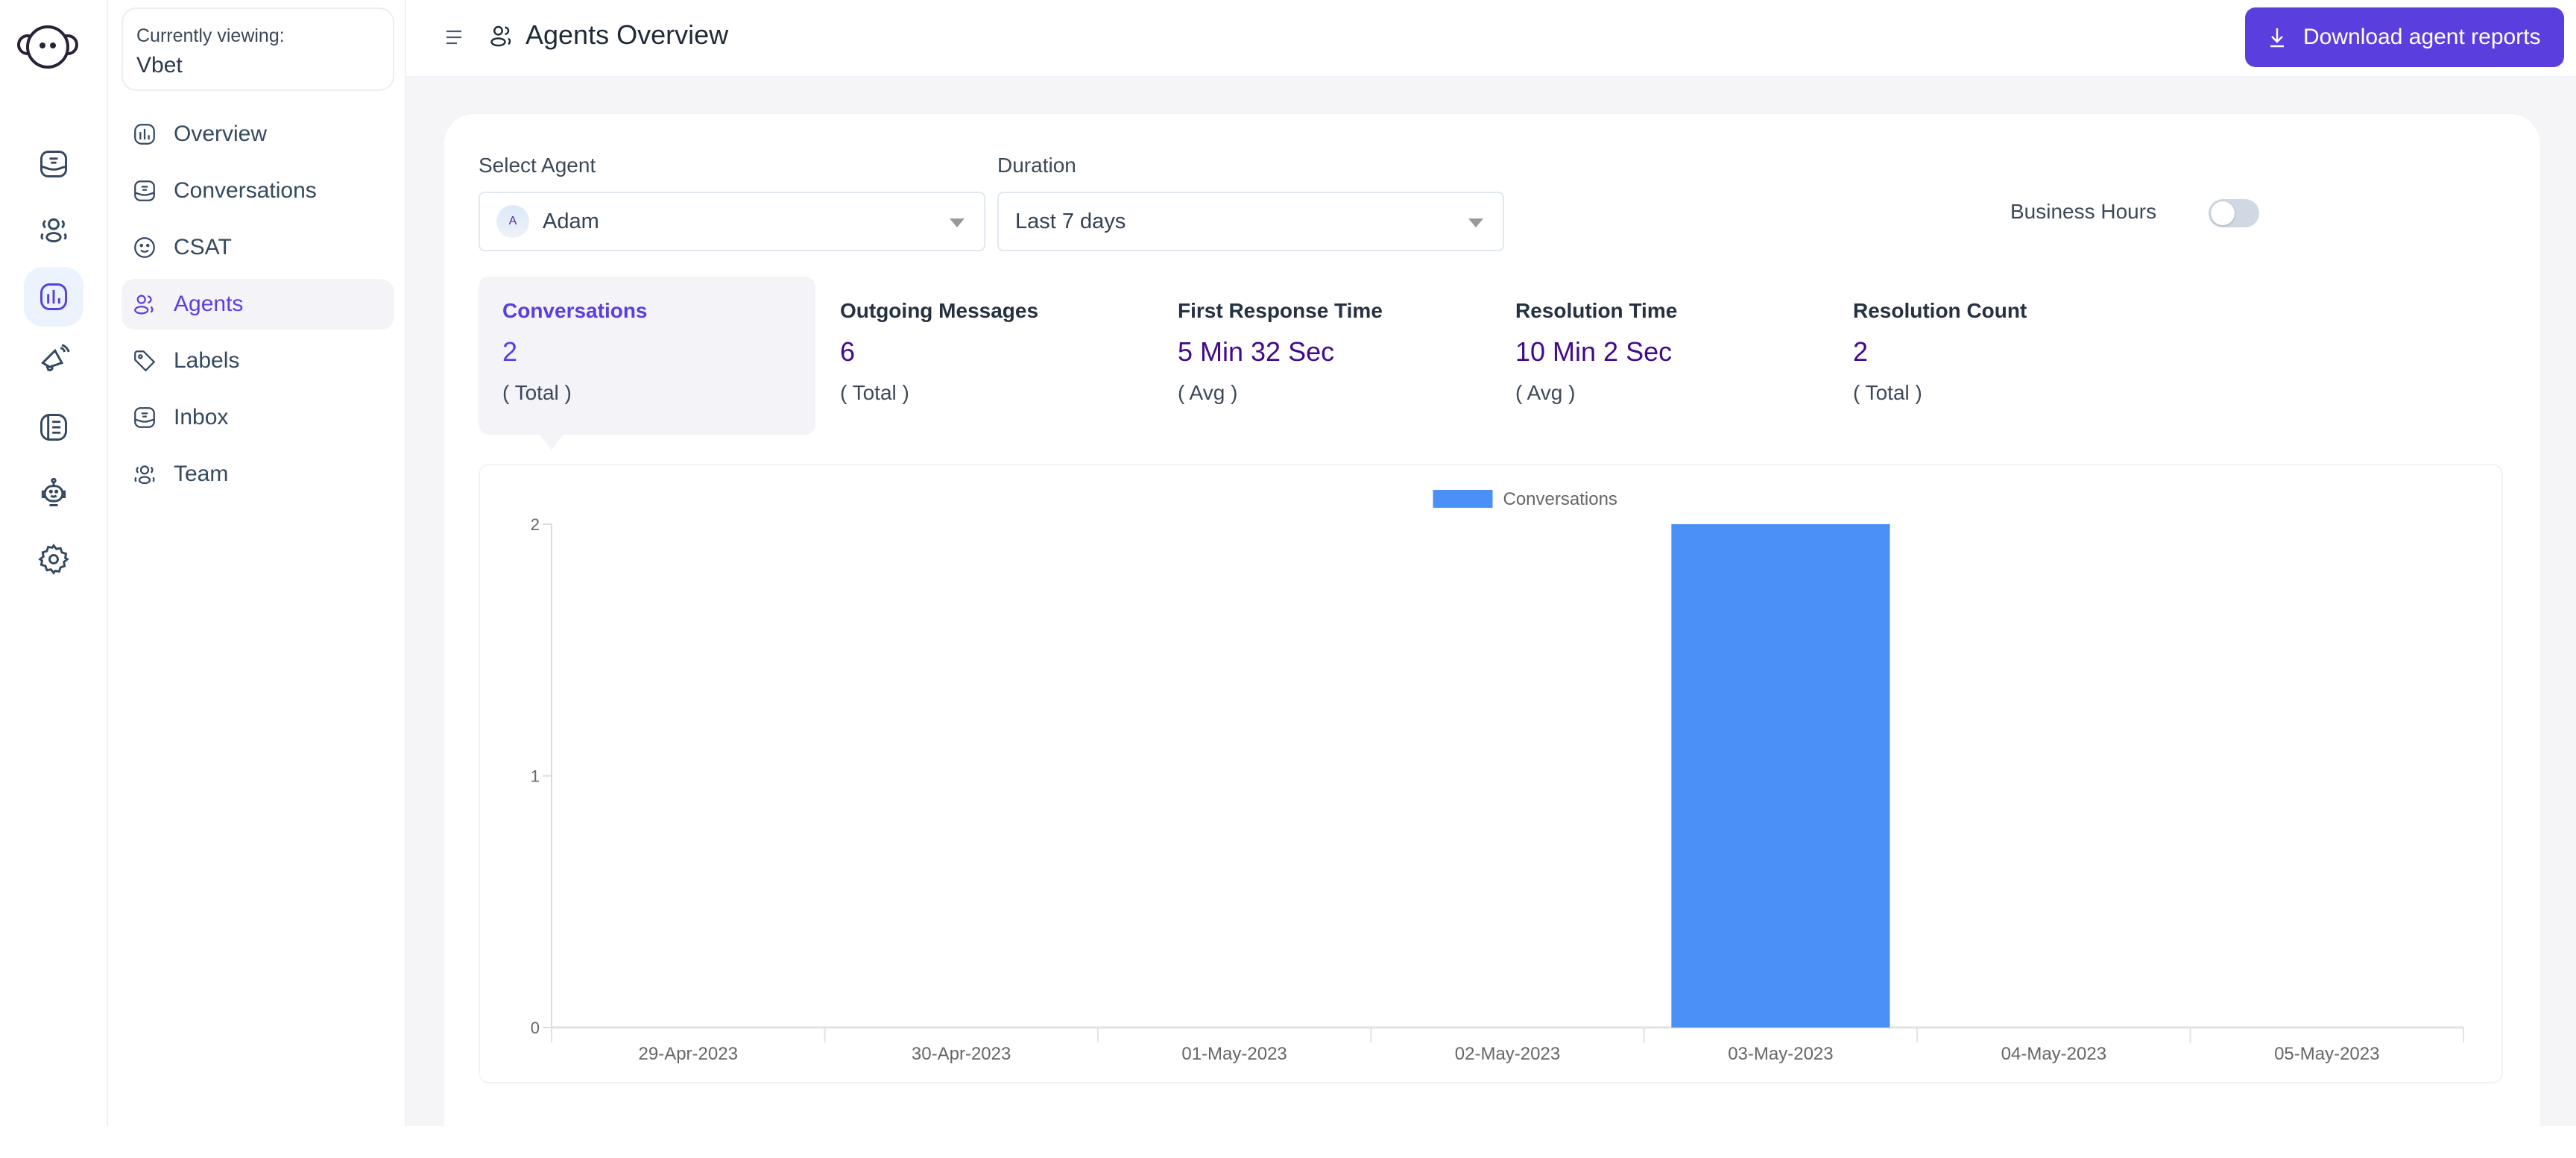  What do you see at coordinates (688, 1054) in the screenshot?
I see `x-tick-label: 29-Apr-2023` at bounding box center [688, 1054].